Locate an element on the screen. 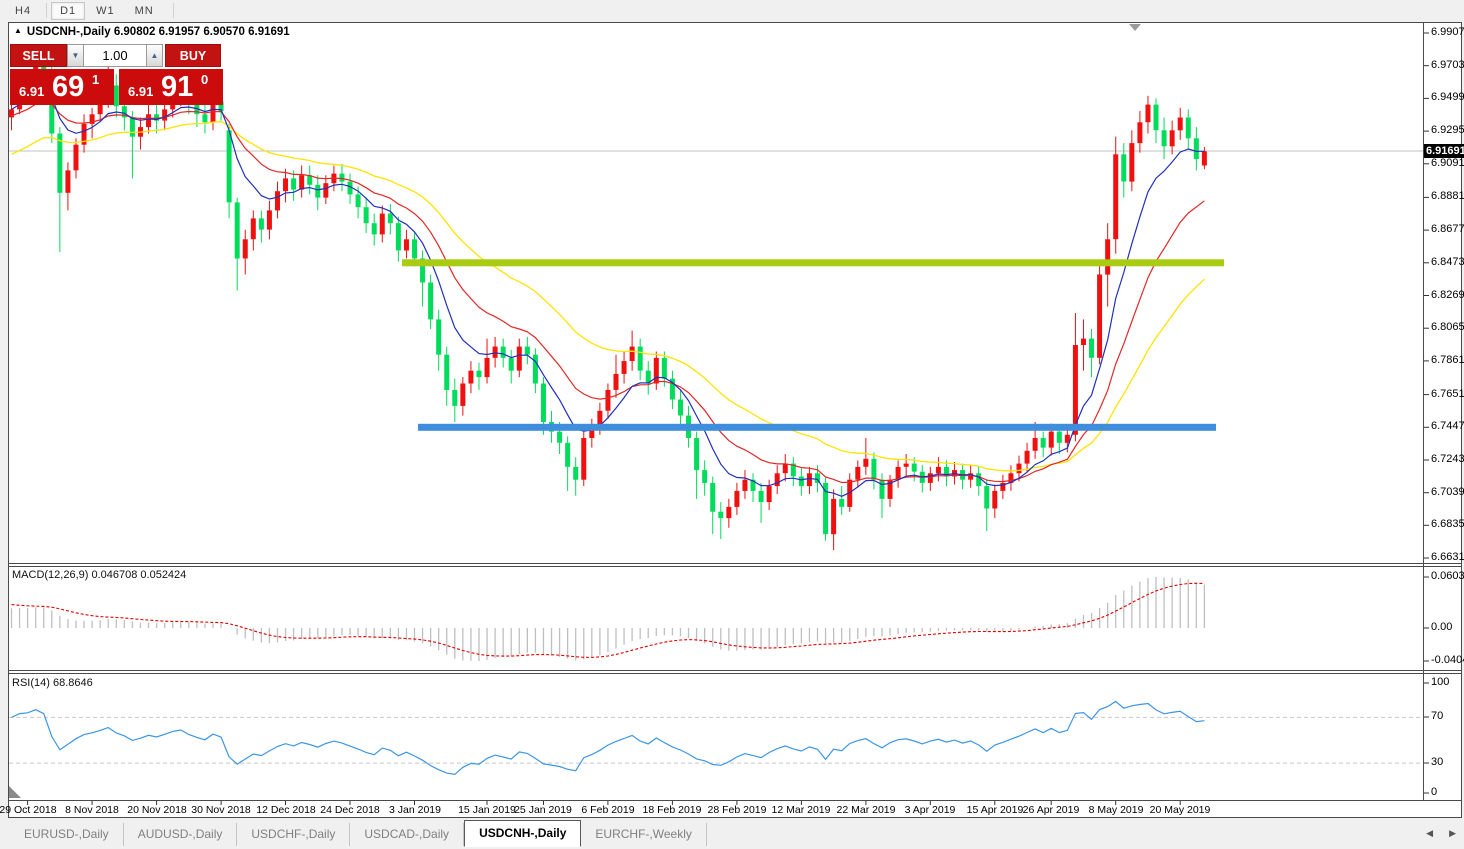 Image resolution: width=1464 pixels, height=849 pixels. chart-tab-usdchf-daily: USDCHF-,Daily is located at coordinates (294, 834).